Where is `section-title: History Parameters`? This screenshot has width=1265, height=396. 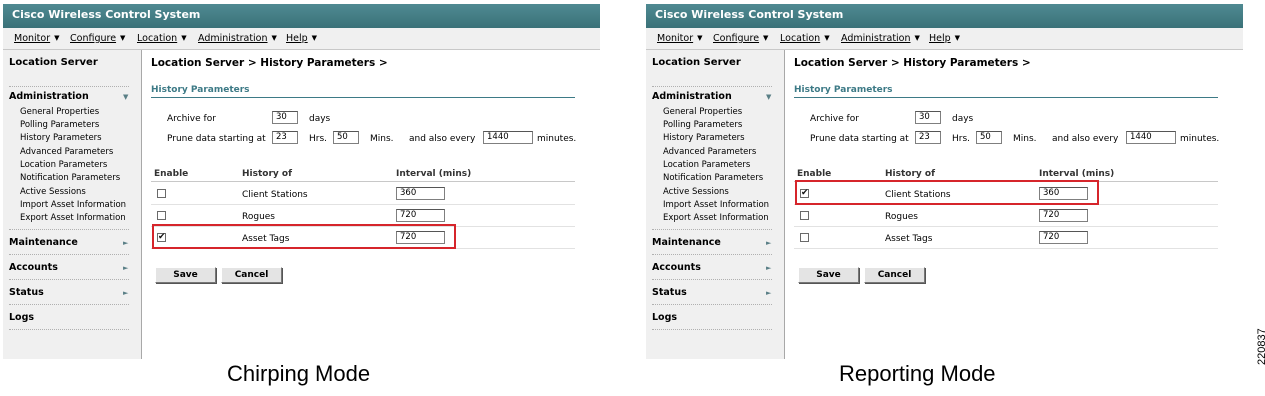
section-title: History Parameters is located at coordinates (200, 90).